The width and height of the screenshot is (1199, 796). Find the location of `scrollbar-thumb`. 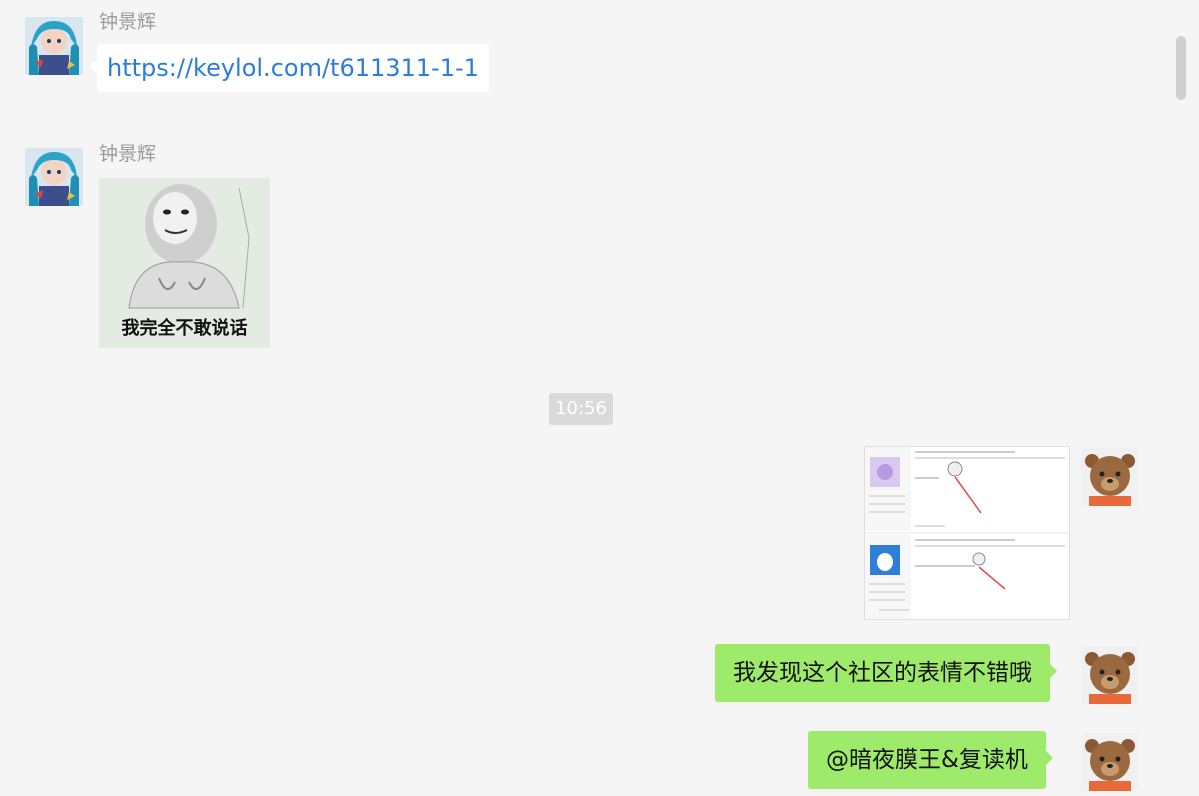

scrollbar-thumb is located at coordinates (1181, 68).